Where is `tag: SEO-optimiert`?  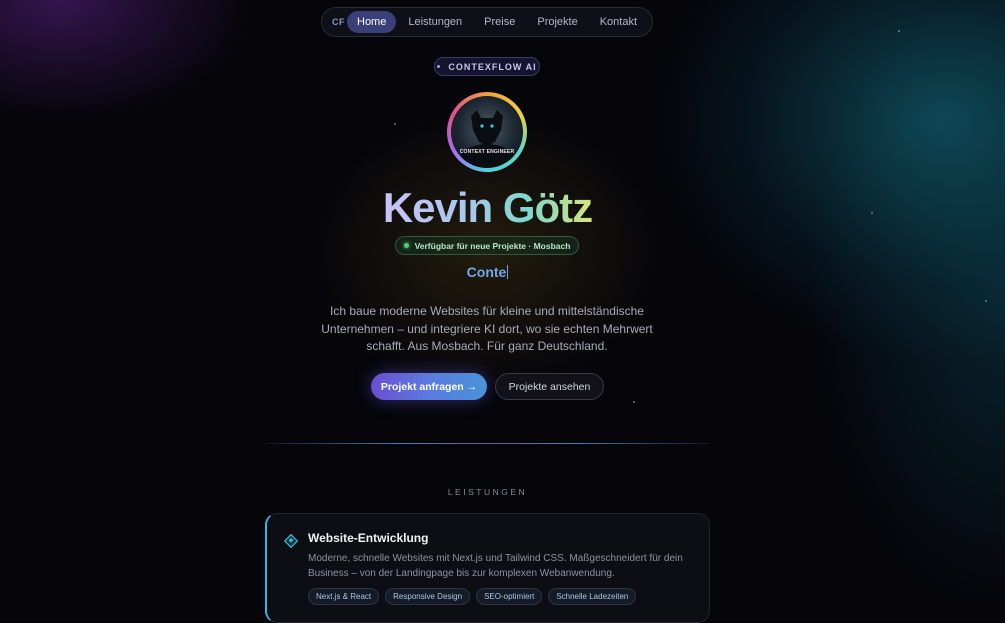 tag: SEO-optimiert is located at coordinates (509, 596).